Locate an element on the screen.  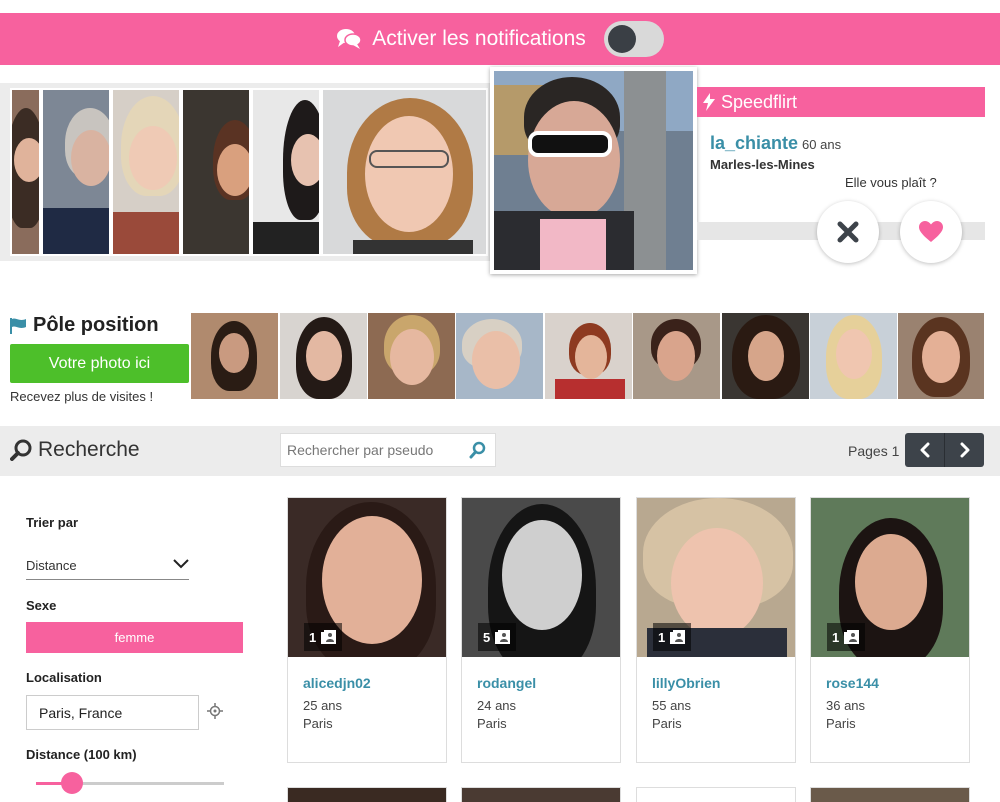
speedflirt-photo is located at coordinates (593, 170).